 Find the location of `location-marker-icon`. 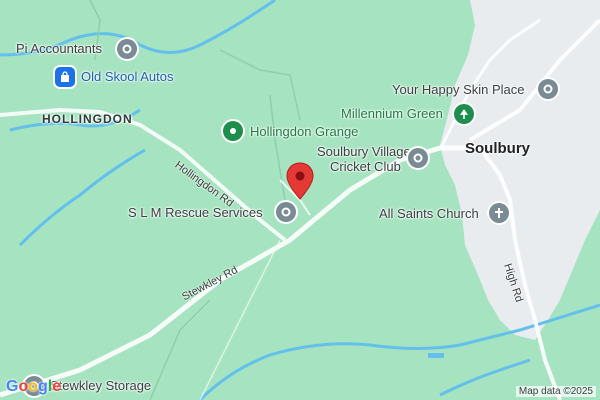

location-marker-icon is located at coordinates (300, 181).